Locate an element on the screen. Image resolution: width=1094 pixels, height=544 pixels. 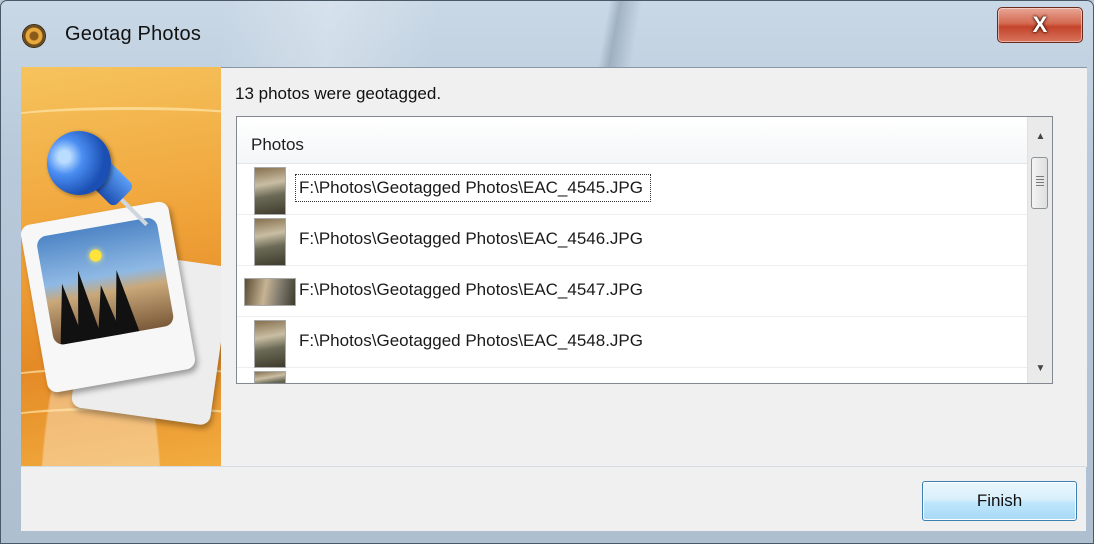
finish-button: Finish is located at coordinates (999, 501).